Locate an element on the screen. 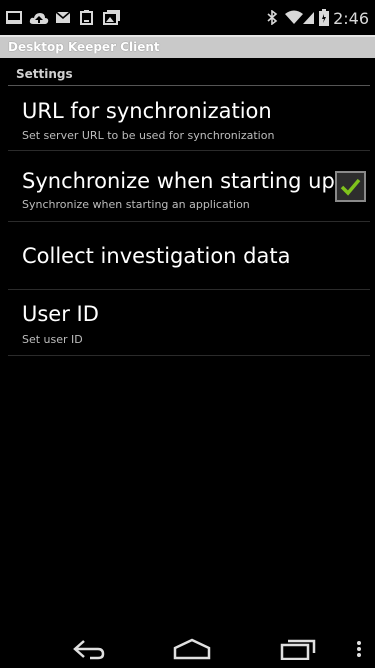 This screenshot has height=668, width=375. navigation-bar is located at coordinates (187, 649).